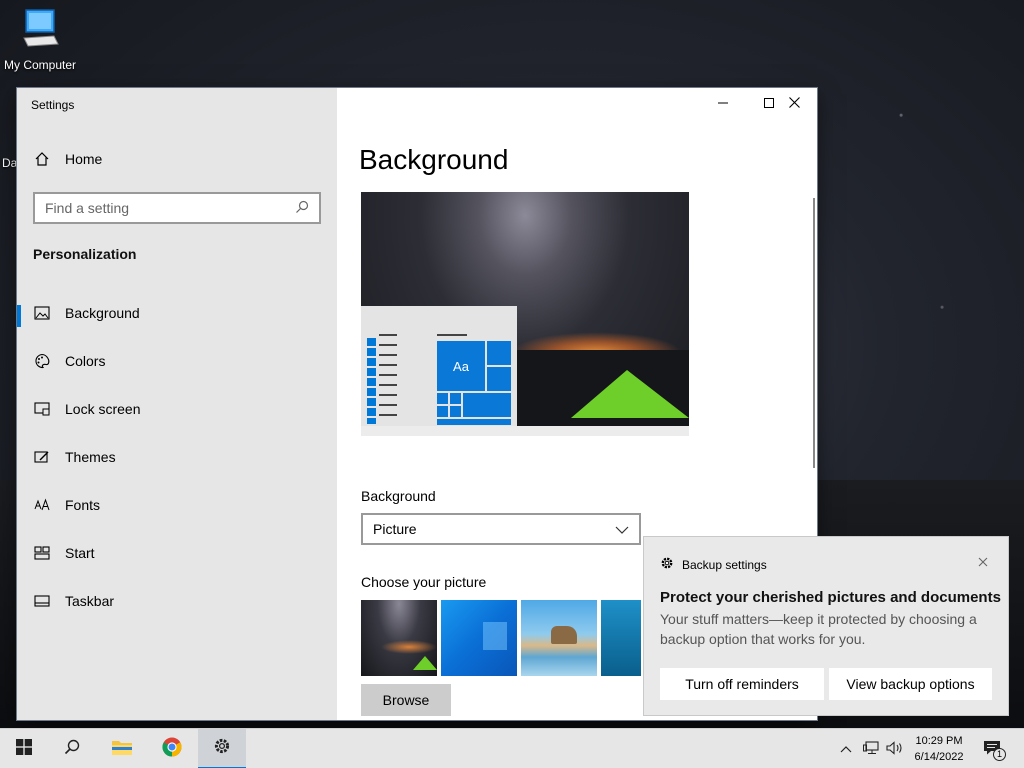 Image resolution: width=1024 pixels, height=768 pixels. I want to click on clock-date: 6/14/2022, so click(939, 757).